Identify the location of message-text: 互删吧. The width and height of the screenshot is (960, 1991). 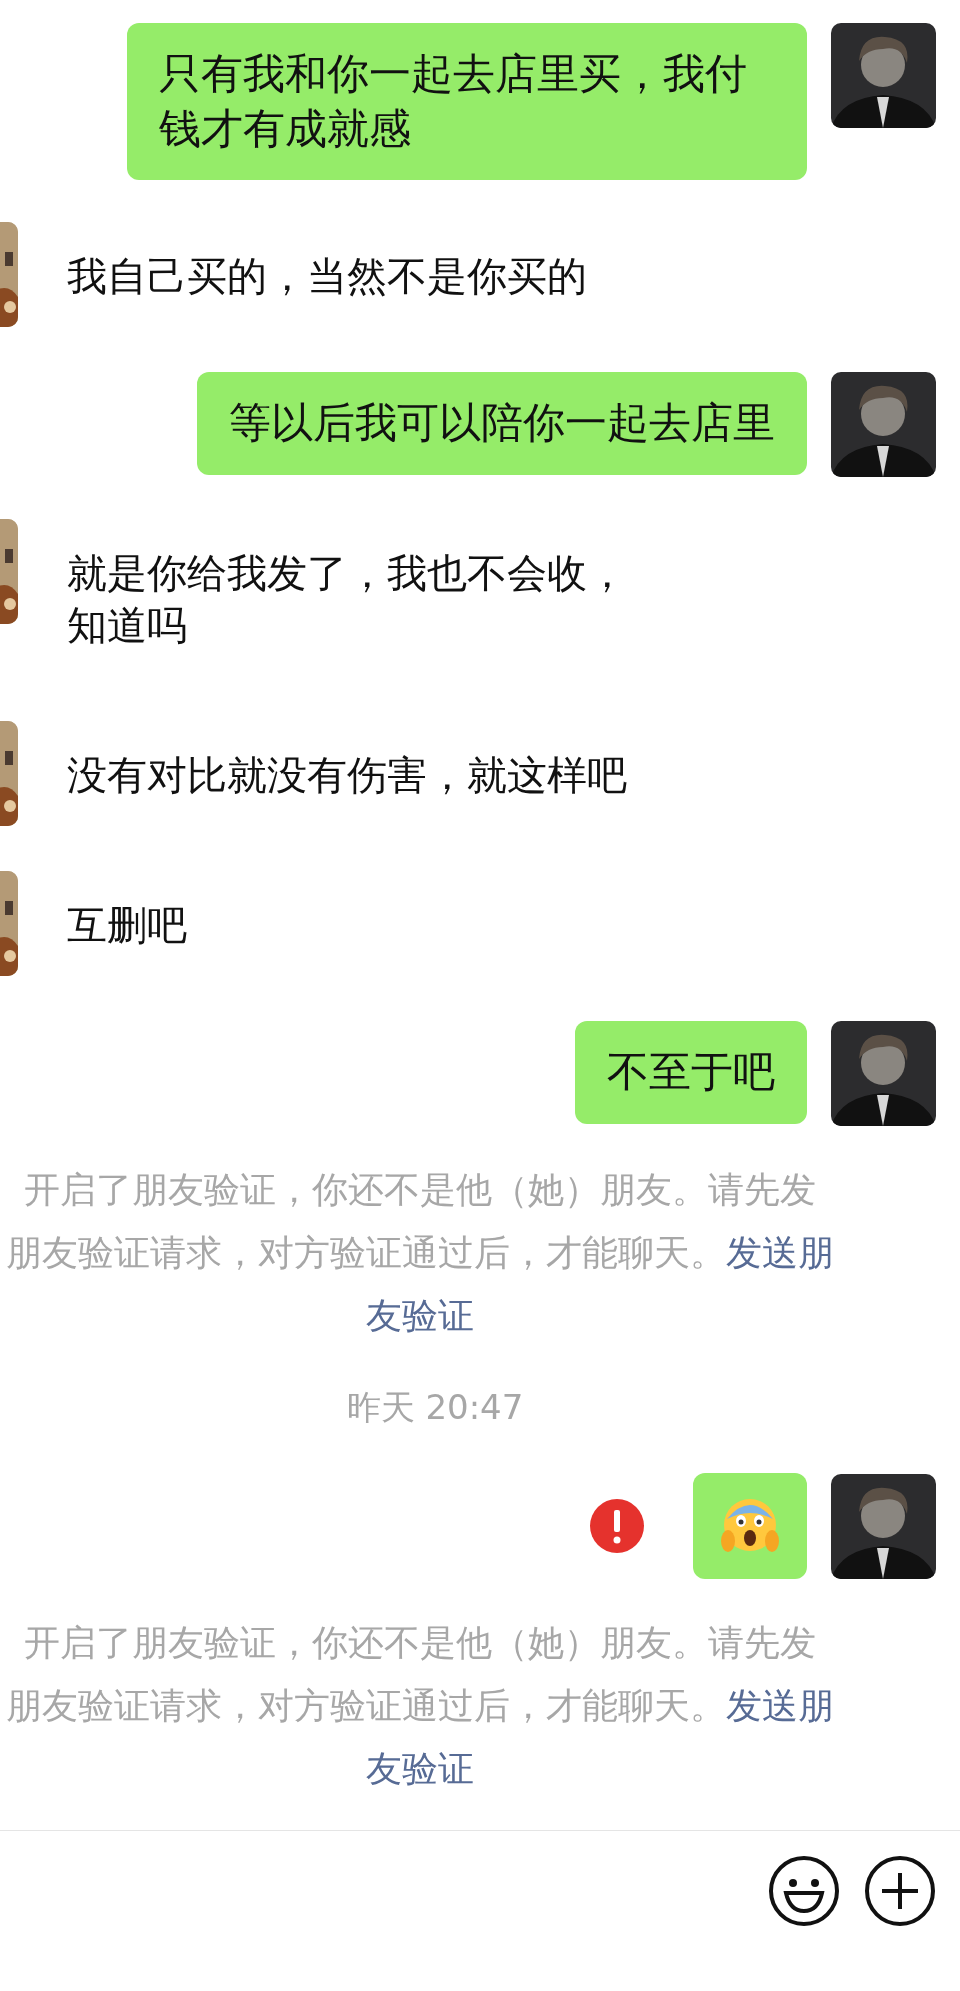
(127, 926).